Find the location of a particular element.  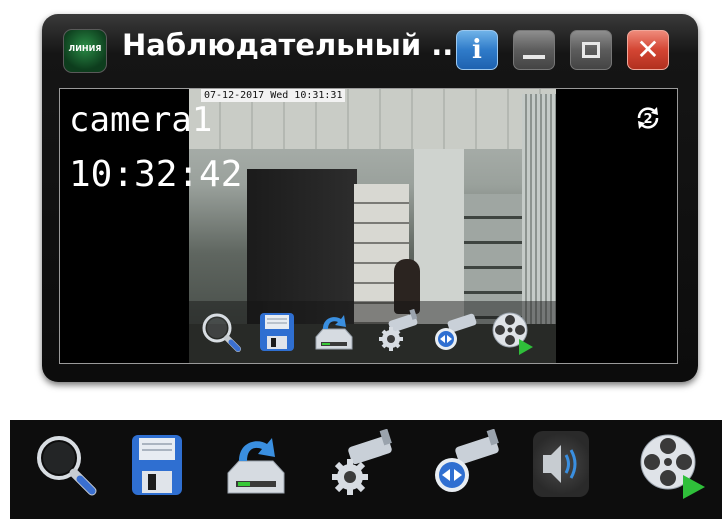

info-button: i is located at coordinates (477, 50).